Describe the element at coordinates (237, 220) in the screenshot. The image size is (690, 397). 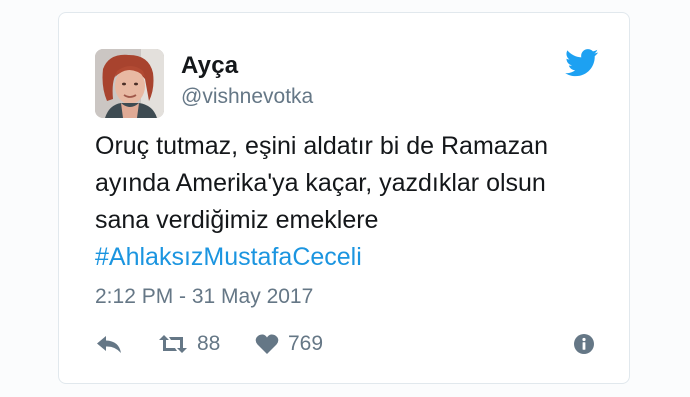
I see `tweet-text-line: sana verdiğimiz emeklere` at that location.